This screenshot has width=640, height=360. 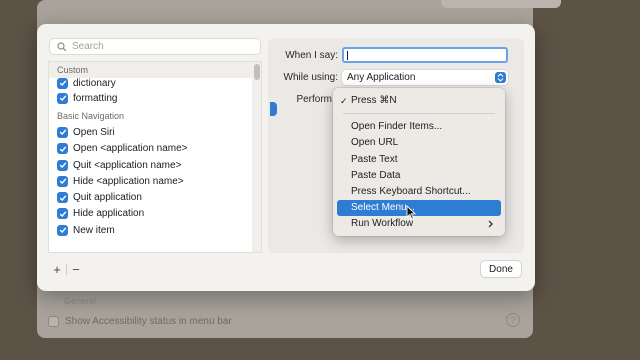 I want to click on list-scrollbar, so click(x=257, y=72).